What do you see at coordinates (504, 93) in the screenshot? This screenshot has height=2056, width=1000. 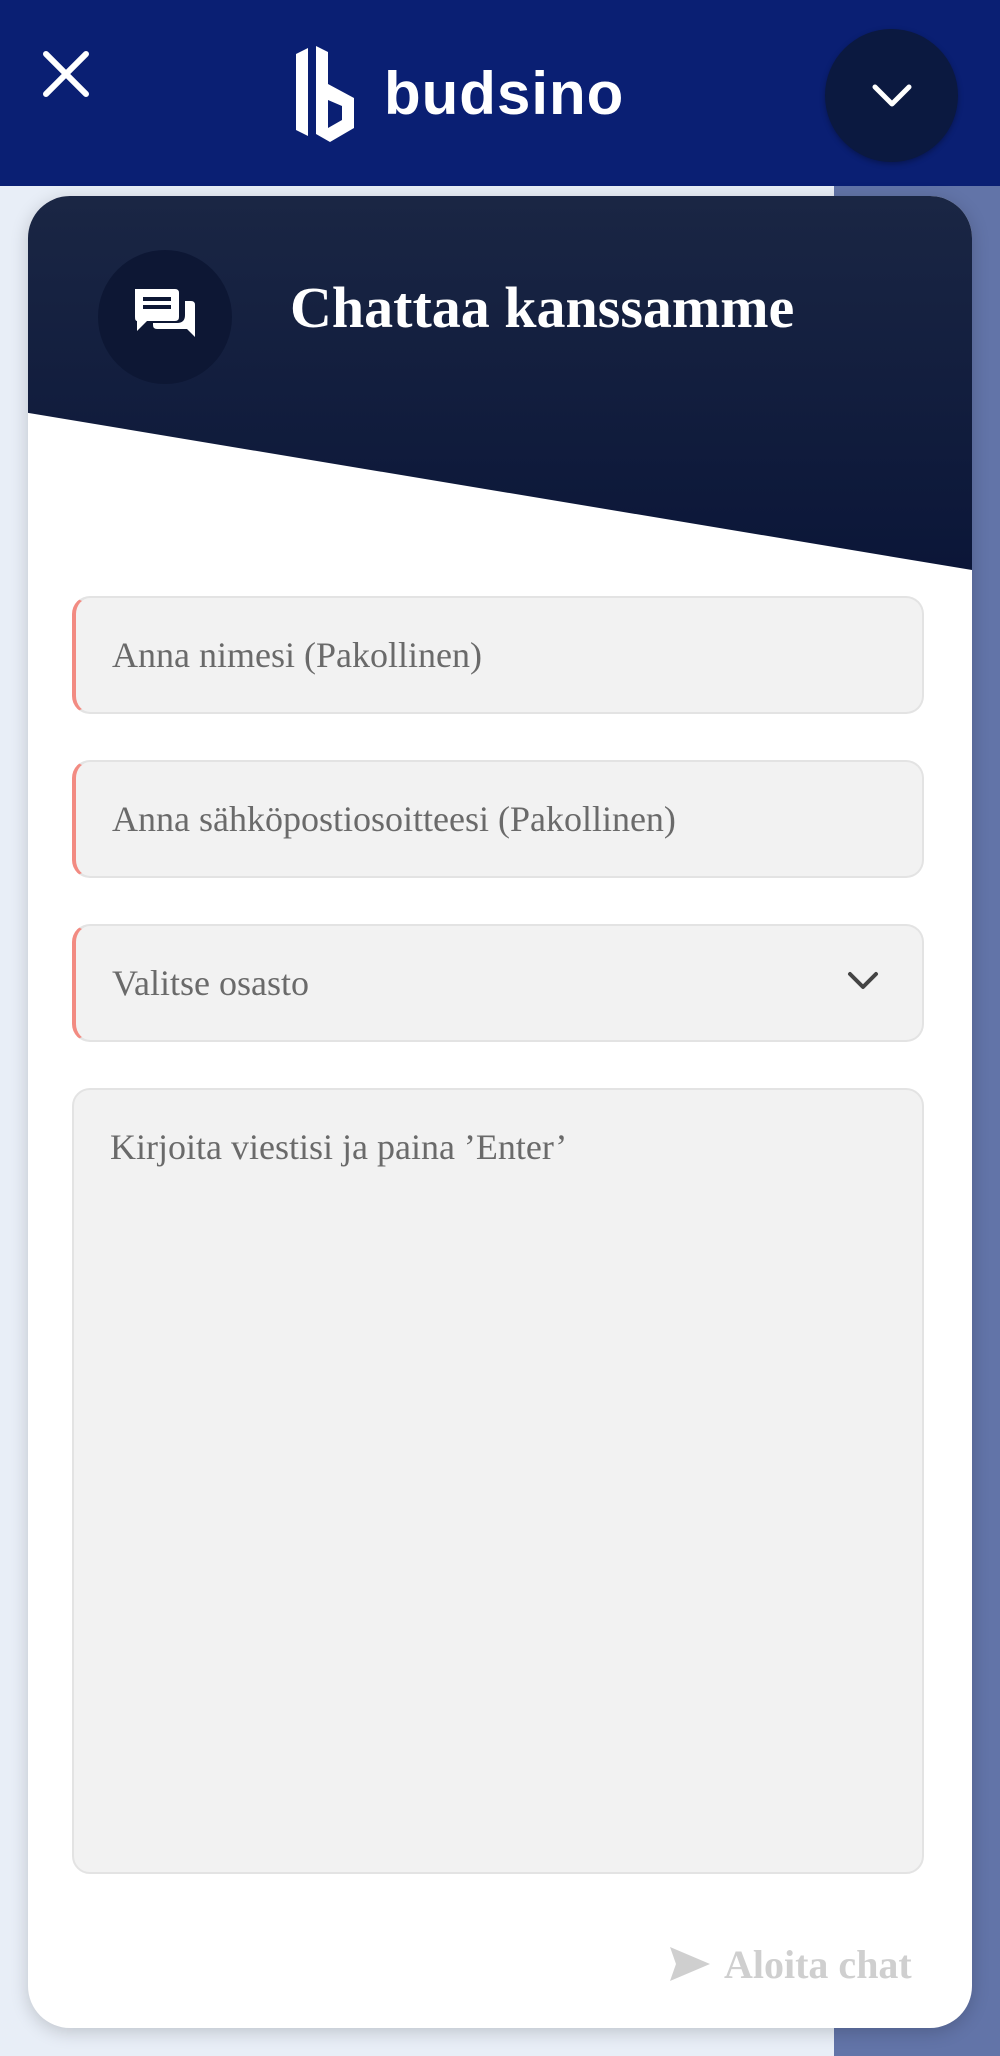 I see `logo-text: budsino` at bounding box center [504, 93].